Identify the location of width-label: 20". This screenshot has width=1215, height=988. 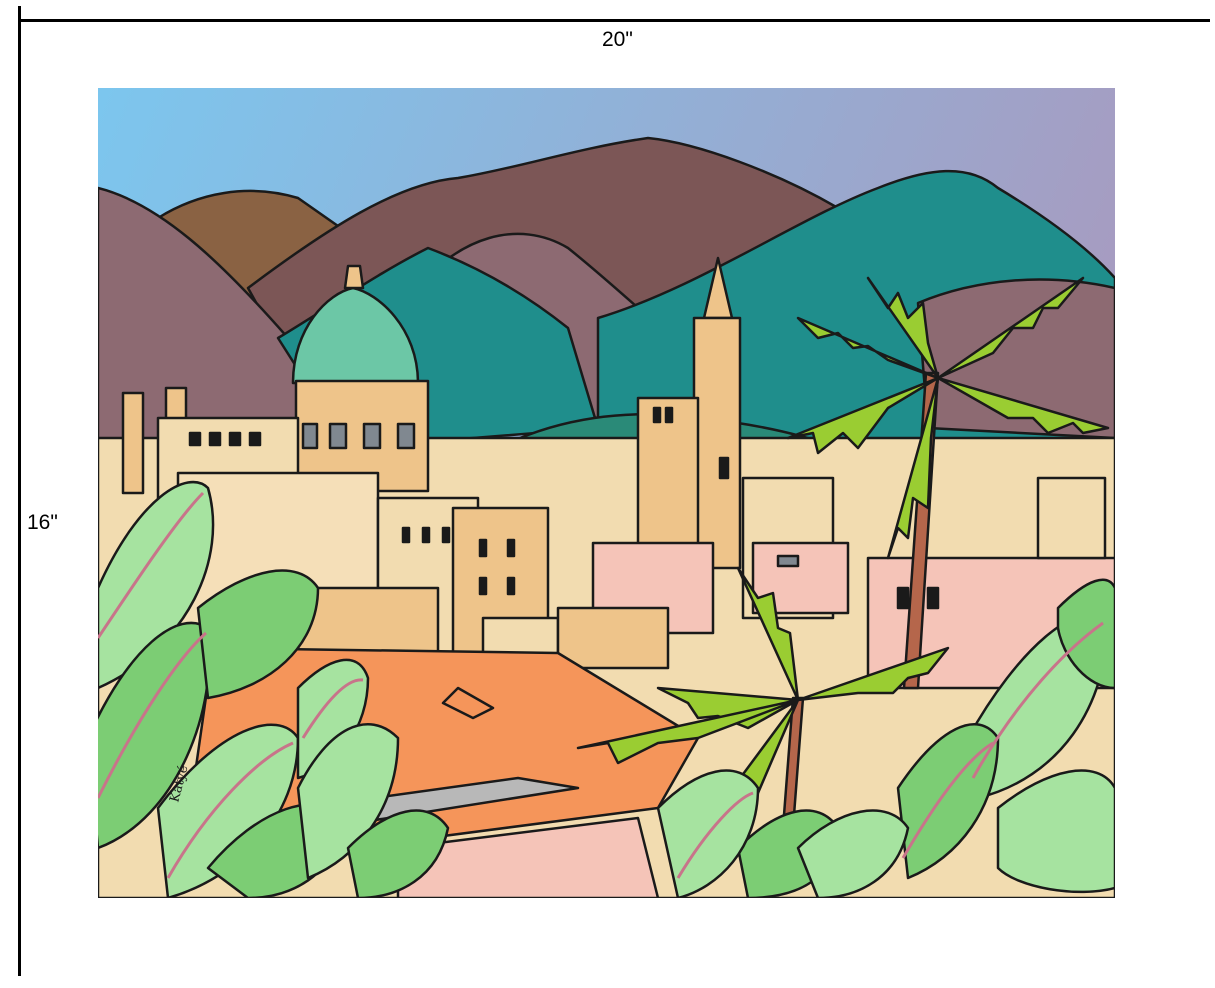
(617, 39).